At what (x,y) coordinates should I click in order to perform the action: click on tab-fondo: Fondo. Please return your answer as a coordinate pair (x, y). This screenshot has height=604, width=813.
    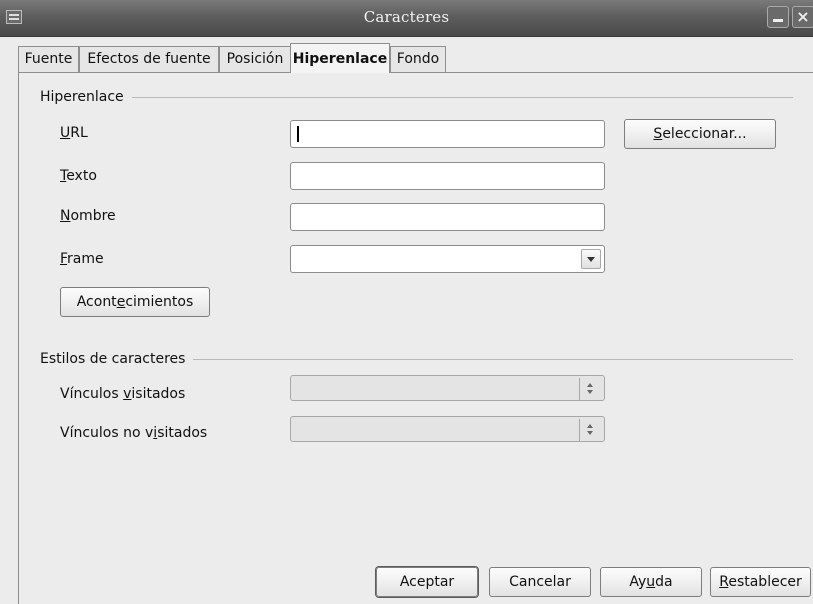
    Looking at the image, I should click on (418, 59).